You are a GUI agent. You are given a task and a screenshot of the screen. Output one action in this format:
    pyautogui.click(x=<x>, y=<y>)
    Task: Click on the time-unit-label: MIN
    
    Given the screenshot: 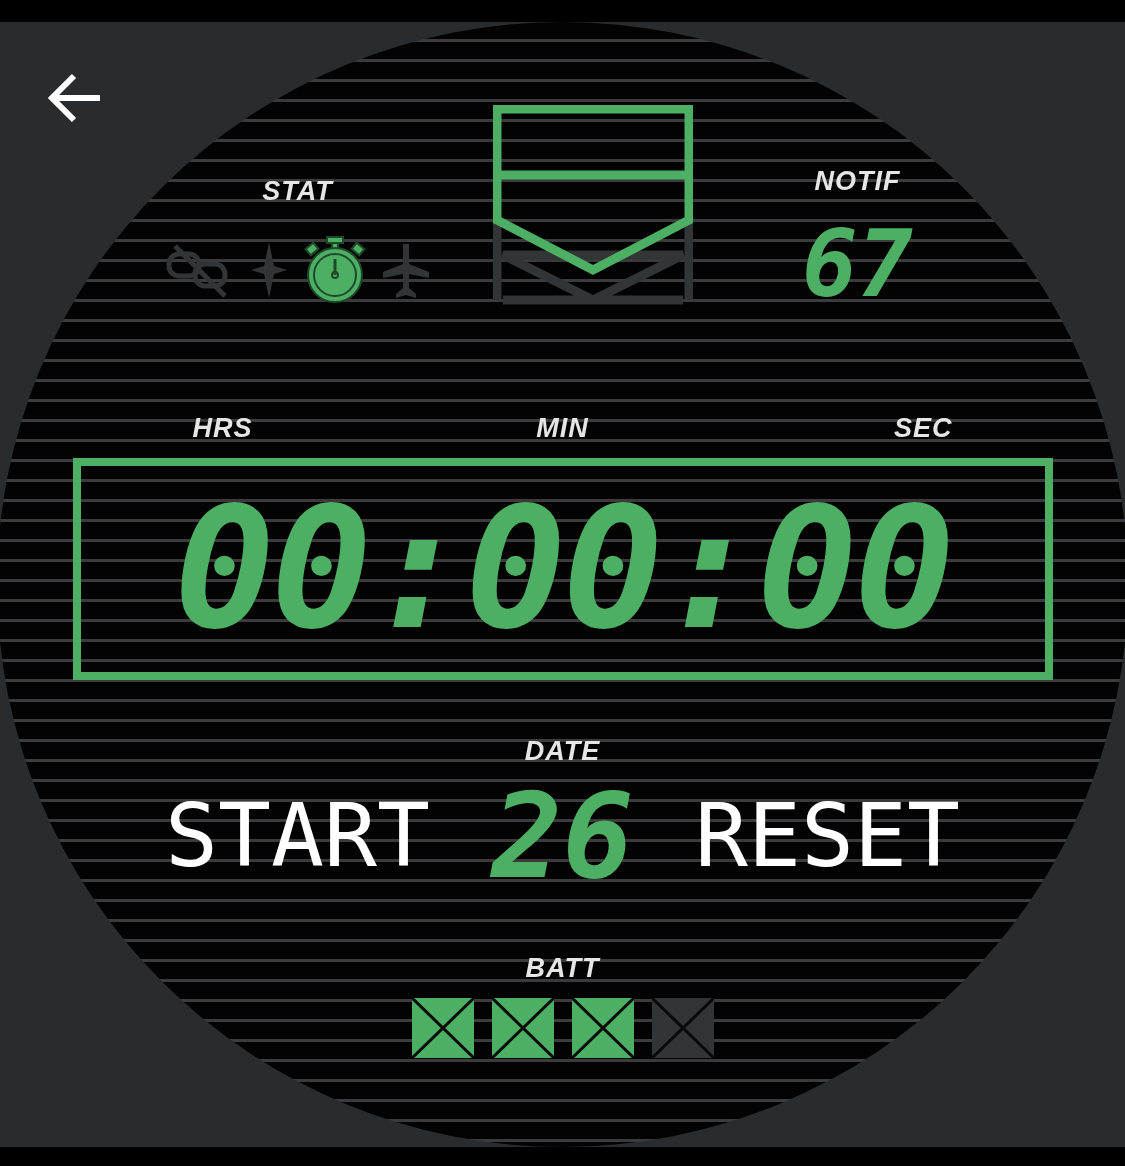 What is the action you would take?
    pyautogui.click(x=562, y=428)
    